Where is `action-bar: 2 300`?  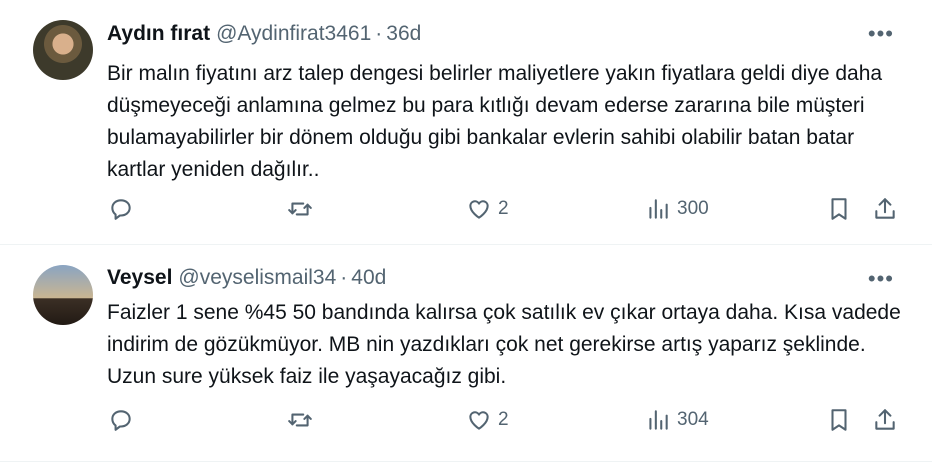
action-bar: 2 300 is located at coordinates (466, 211).